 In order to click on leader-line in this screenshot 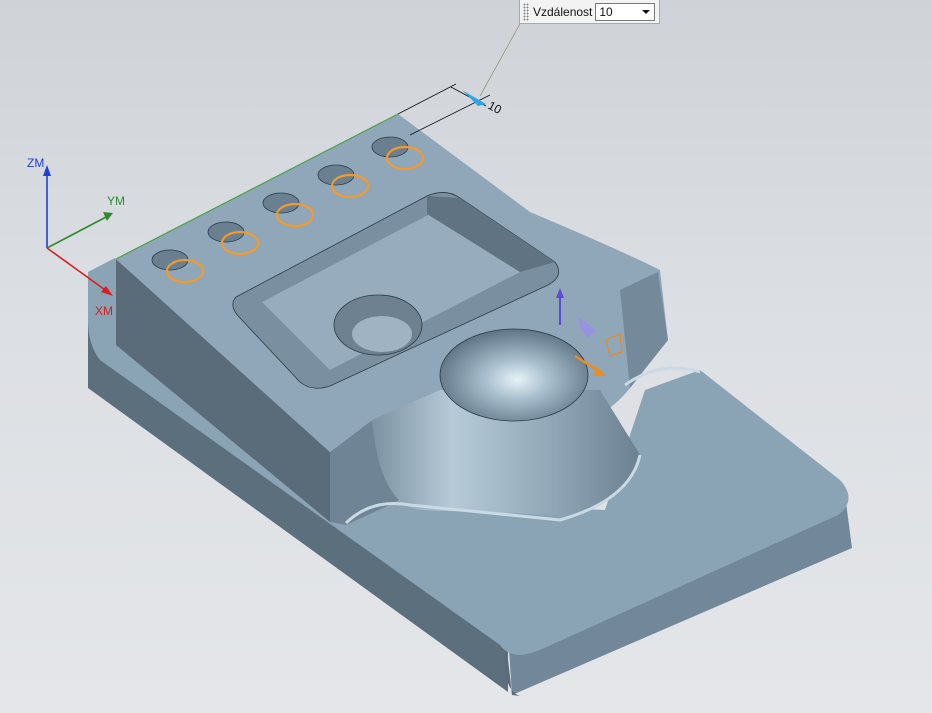, I will do `click(500, 59)`.